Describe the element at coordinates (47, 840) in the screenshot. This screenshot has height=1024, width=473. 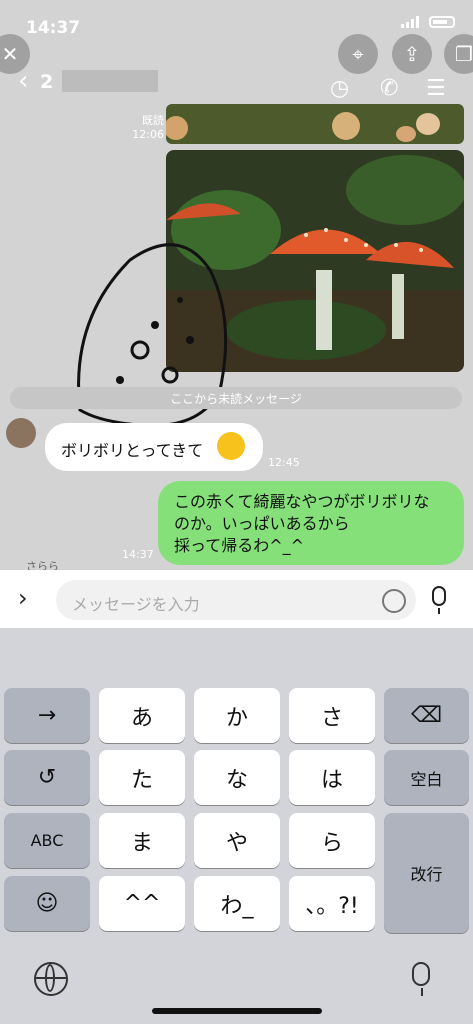
I see `abc-key: ABC` at that location.